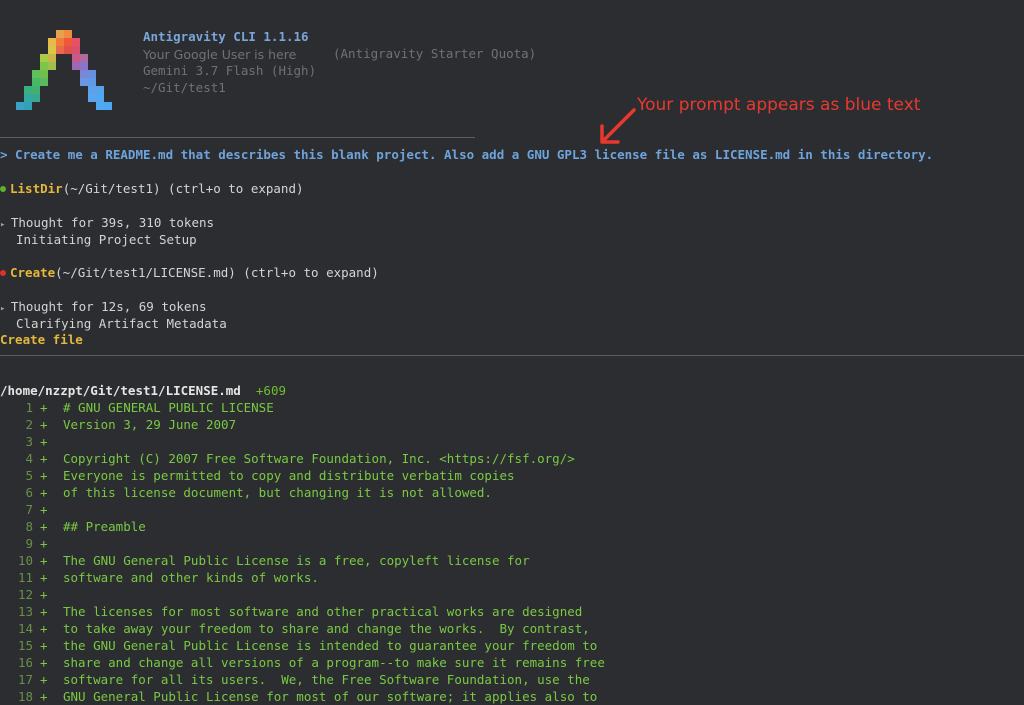 Image resolution: width=1024 pixels, height=705 pixels. I want to click on tool-name: Create, so click(33, 272).